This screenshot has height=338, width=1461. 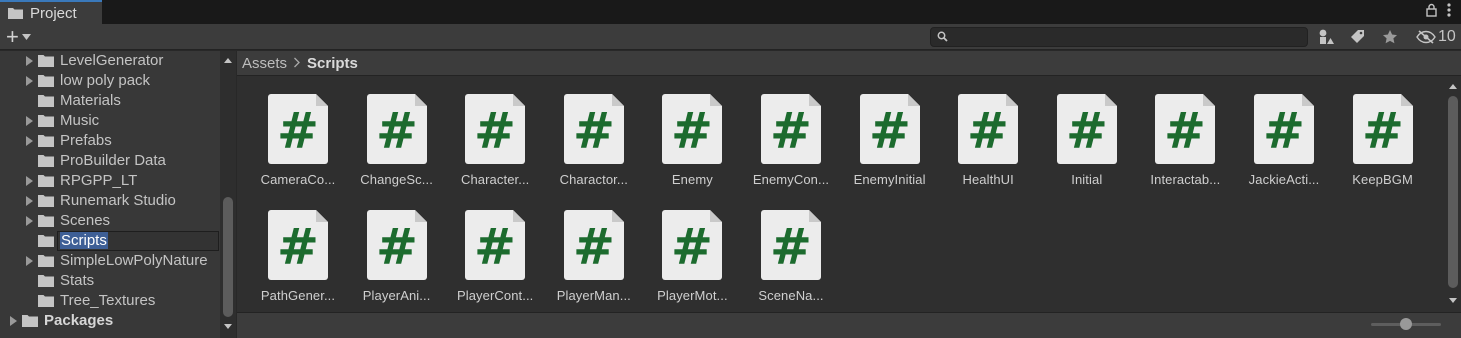 What do you see at coordinates (1431, 10) in the screenshot?
I see `lock-icon` at bounding box center [1431, 10].